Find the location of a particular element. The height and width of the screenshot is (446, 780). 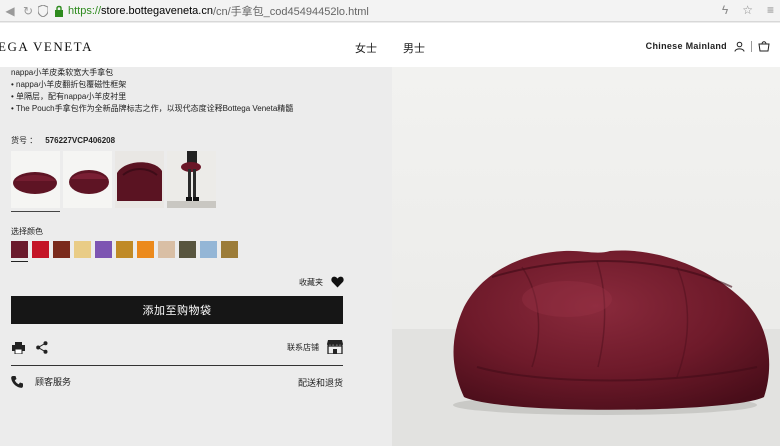

thumbnail-model is located at coordinates (191, 179).